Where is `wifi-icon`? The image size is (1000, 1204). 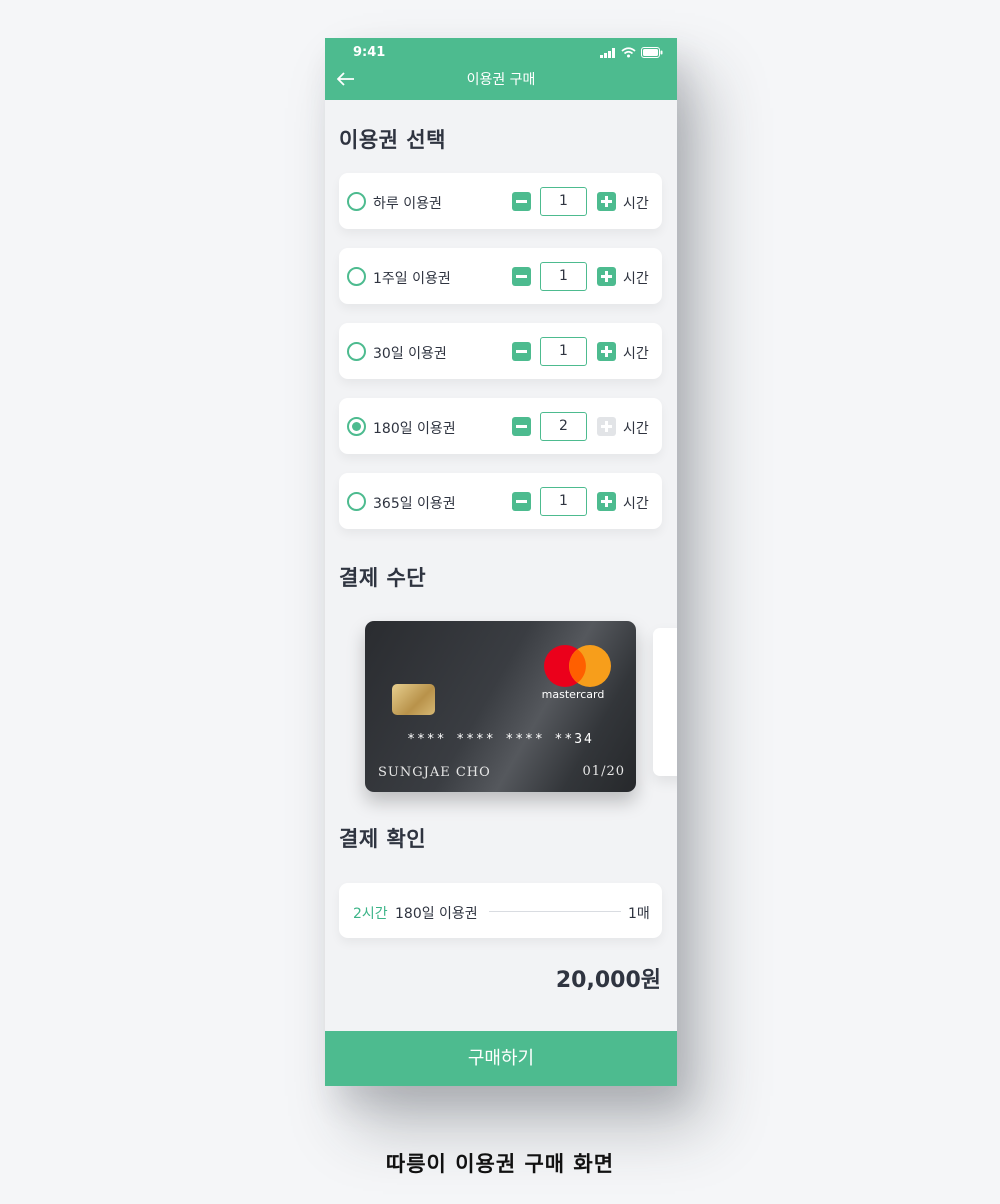
wifi-icon is located at coordinates (628, 52).